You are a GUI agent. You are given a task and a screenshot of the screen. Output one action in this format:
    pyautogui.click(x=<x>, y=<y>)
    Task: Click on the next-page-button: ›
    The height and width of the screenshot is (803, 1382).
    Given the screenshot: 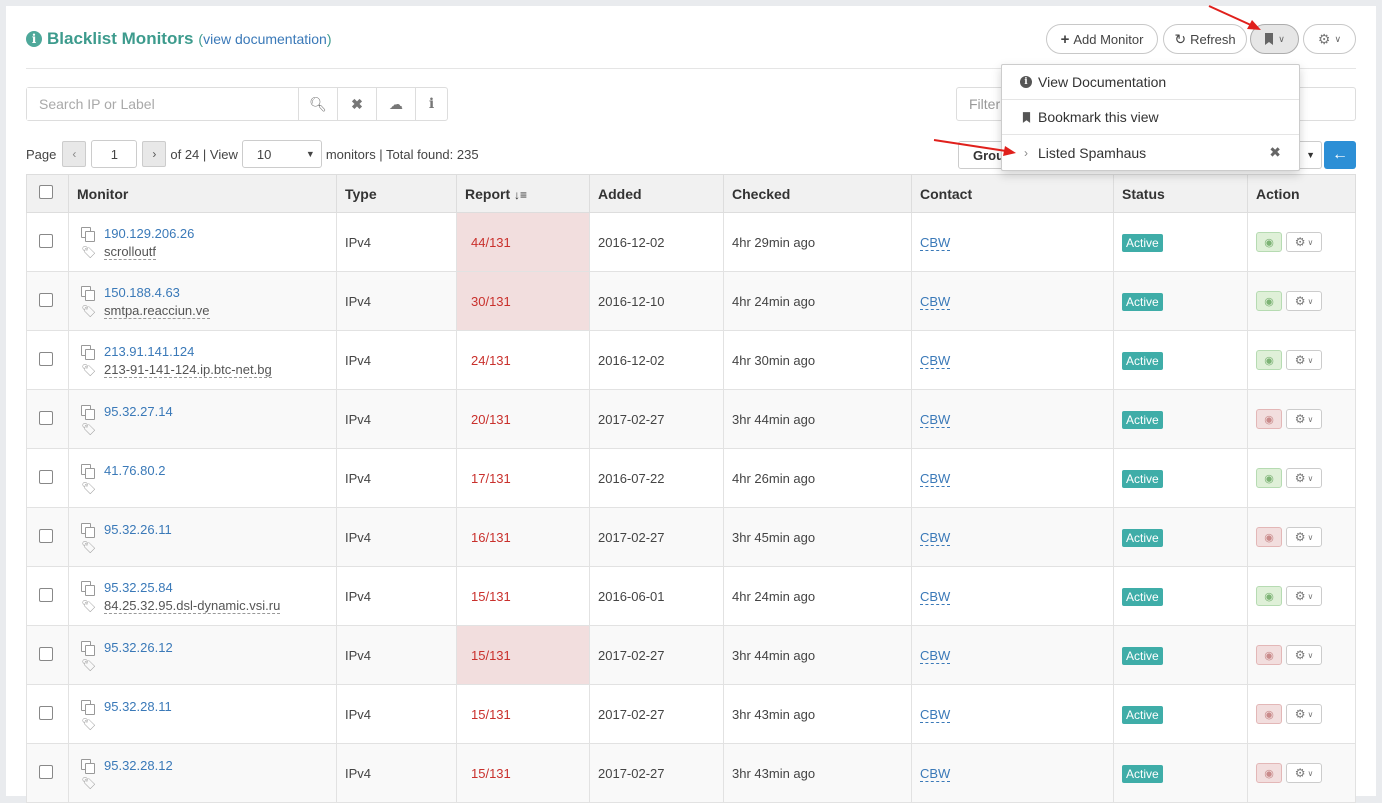 What is the action you would take?
    pyautogui.click(x=154, y=154)
    